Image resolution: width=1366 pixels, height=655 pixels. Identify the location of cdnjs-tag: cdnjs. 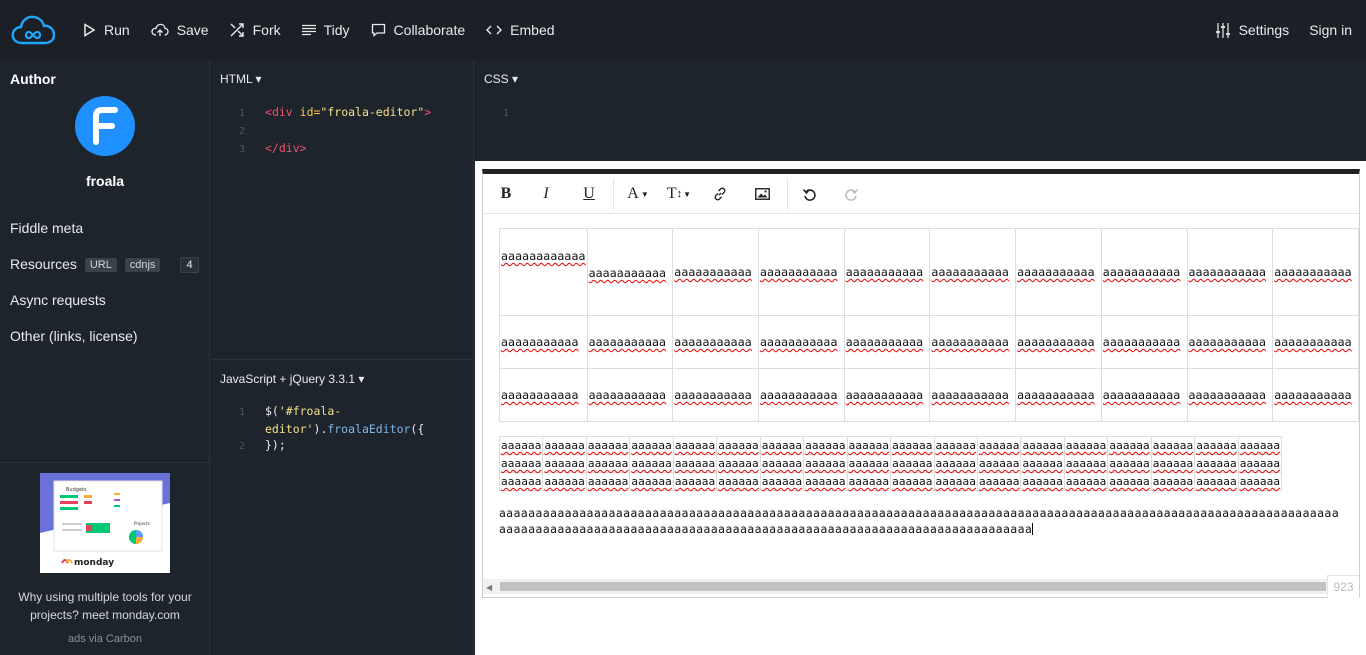
(142, 265).